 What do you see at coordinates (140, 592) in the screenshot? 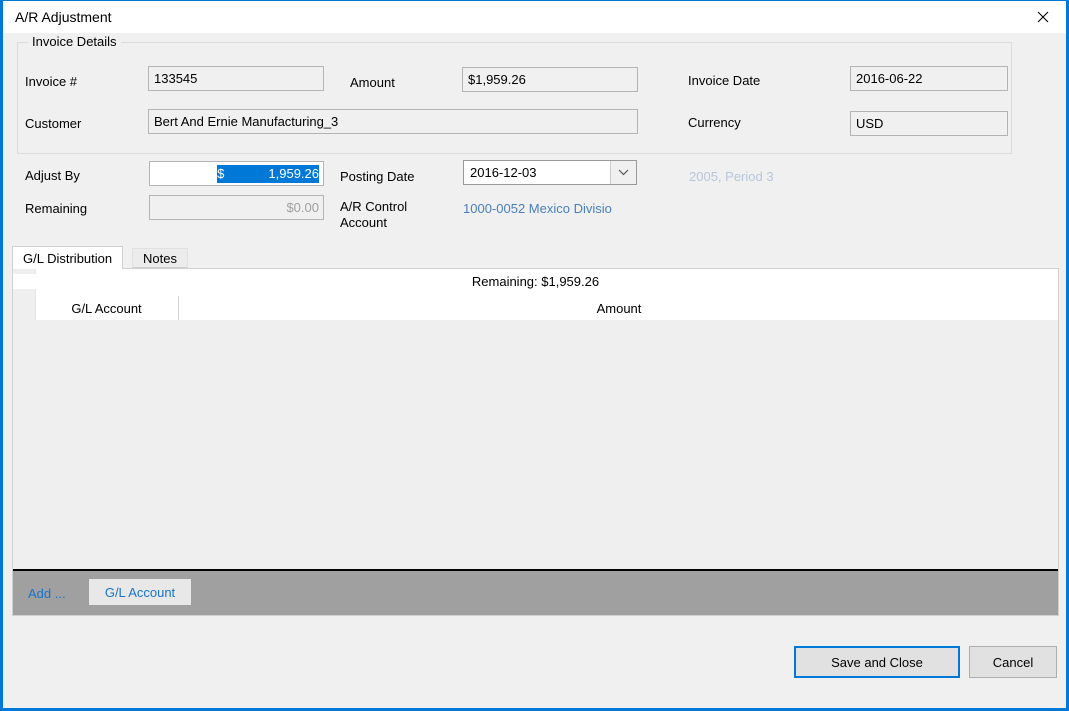
I see `add-gl-account-button: G/L Account` at bounding box center [140, 592].